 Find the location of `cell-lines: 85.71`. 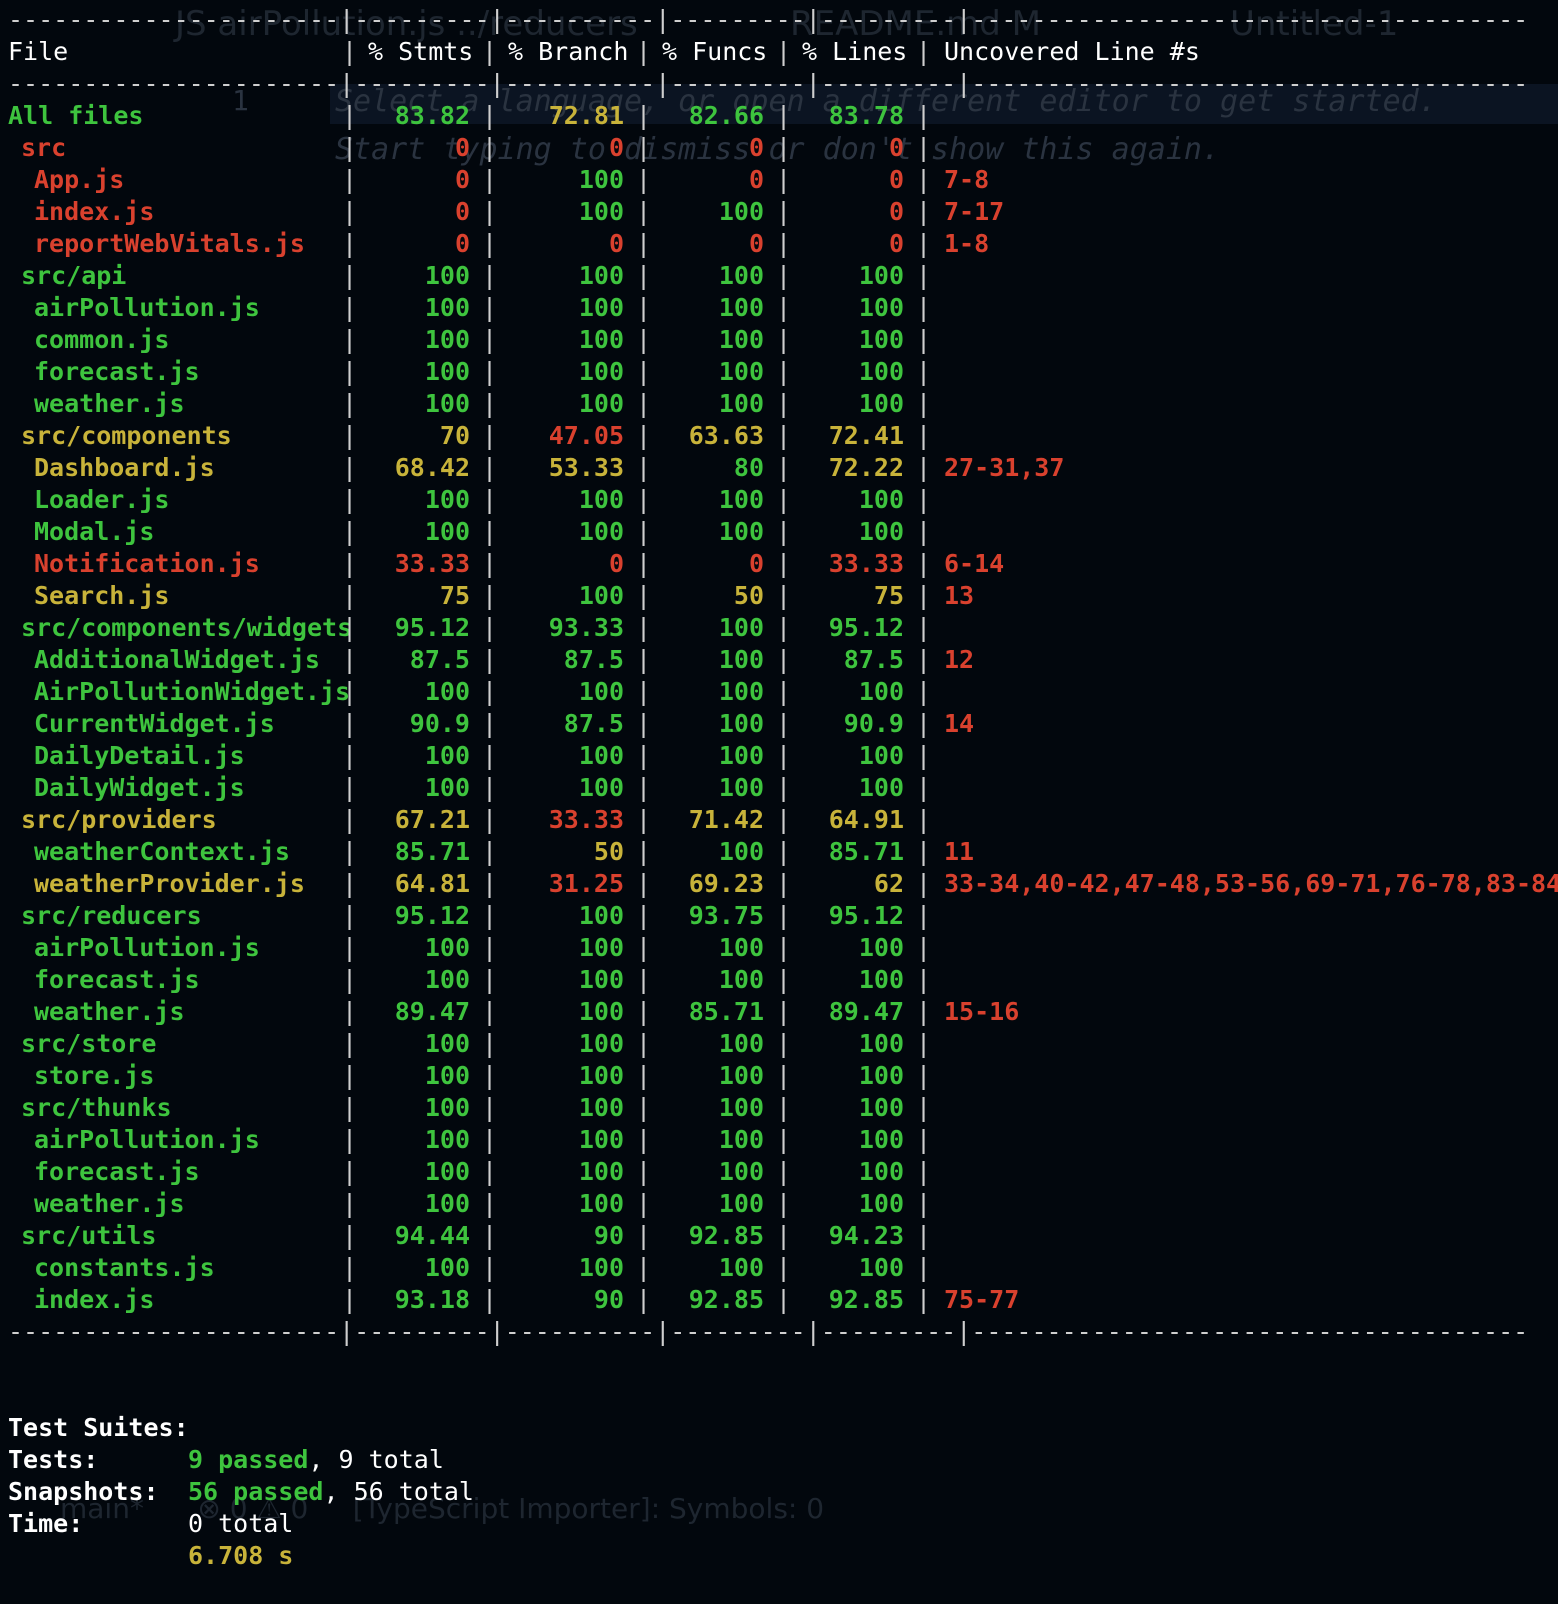

cell-lines: 85.71 is located at coordinates (866, 851).